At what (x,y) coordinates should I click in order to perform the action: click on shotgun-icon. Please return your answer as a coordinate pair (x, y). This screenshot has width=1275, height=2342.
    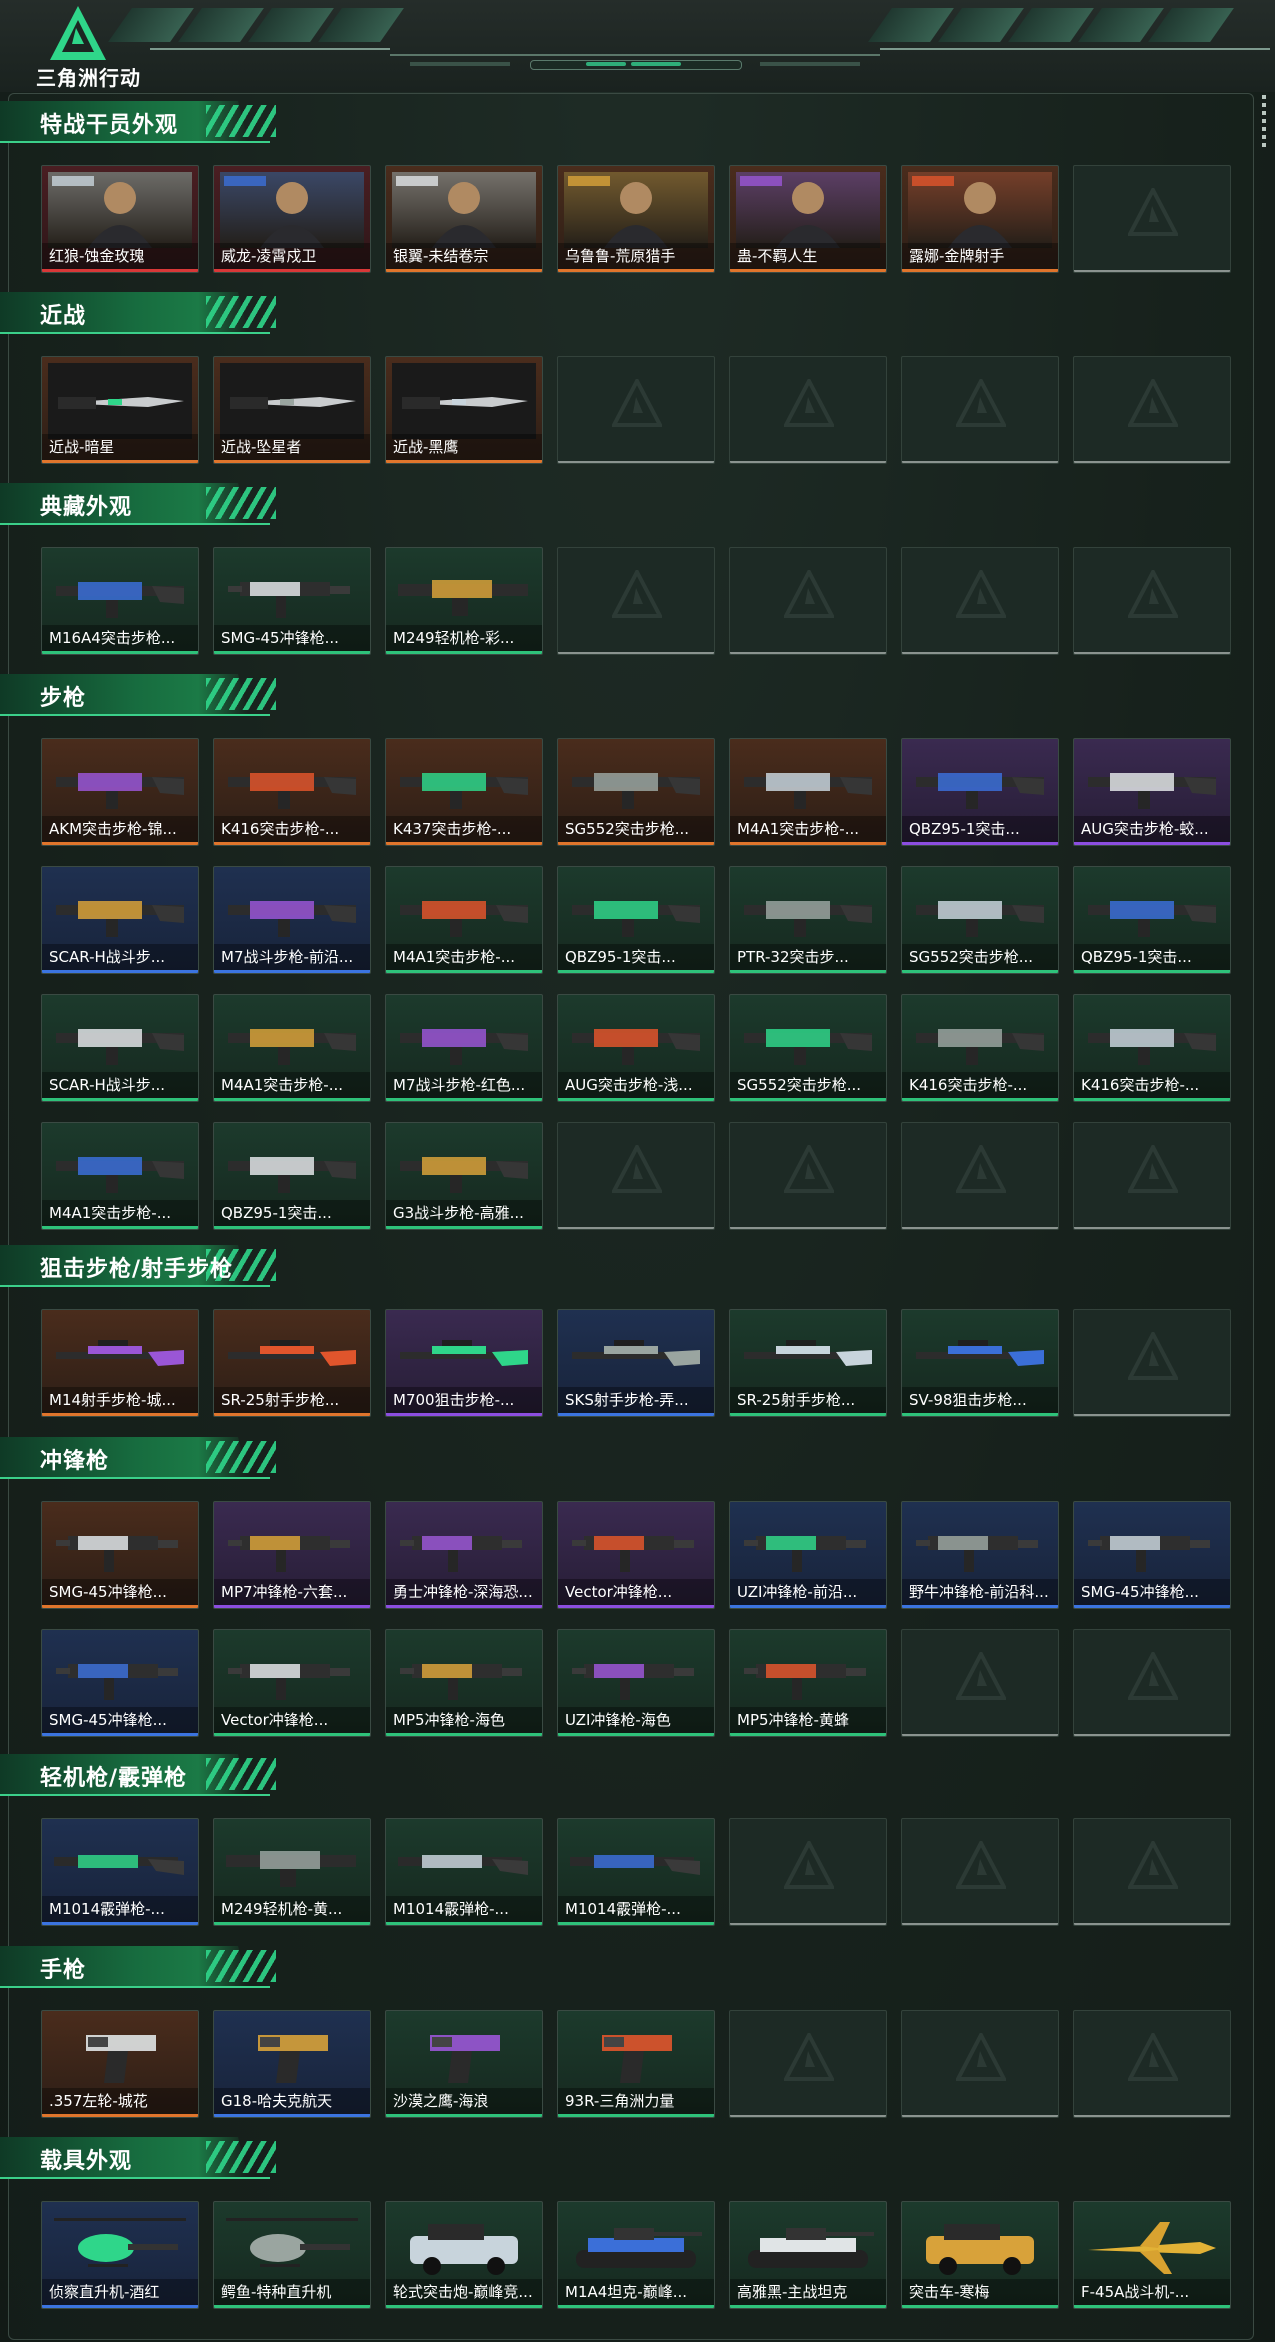
    Looking at the image, I should click on (119, 1865).